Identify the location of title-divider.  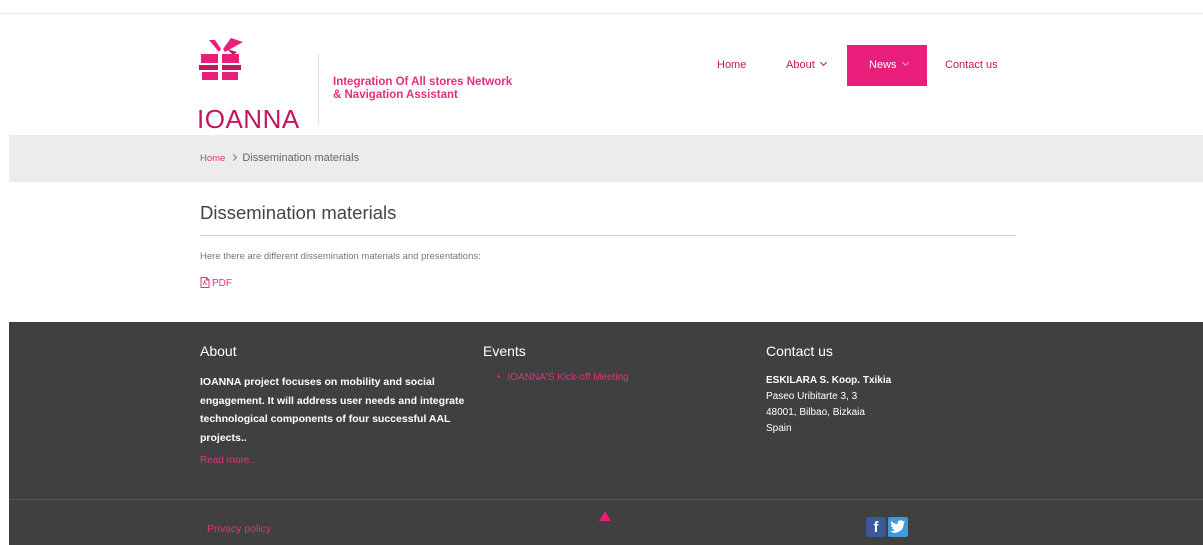
(608, 235).